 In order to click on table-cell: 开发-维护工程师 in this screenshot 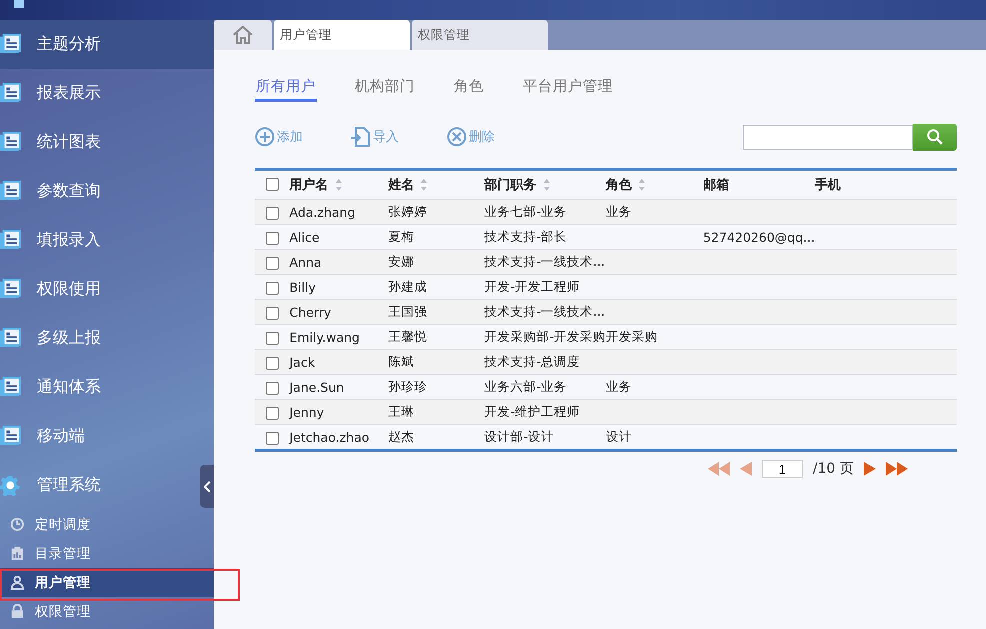, I will do `click(532, 411)`.